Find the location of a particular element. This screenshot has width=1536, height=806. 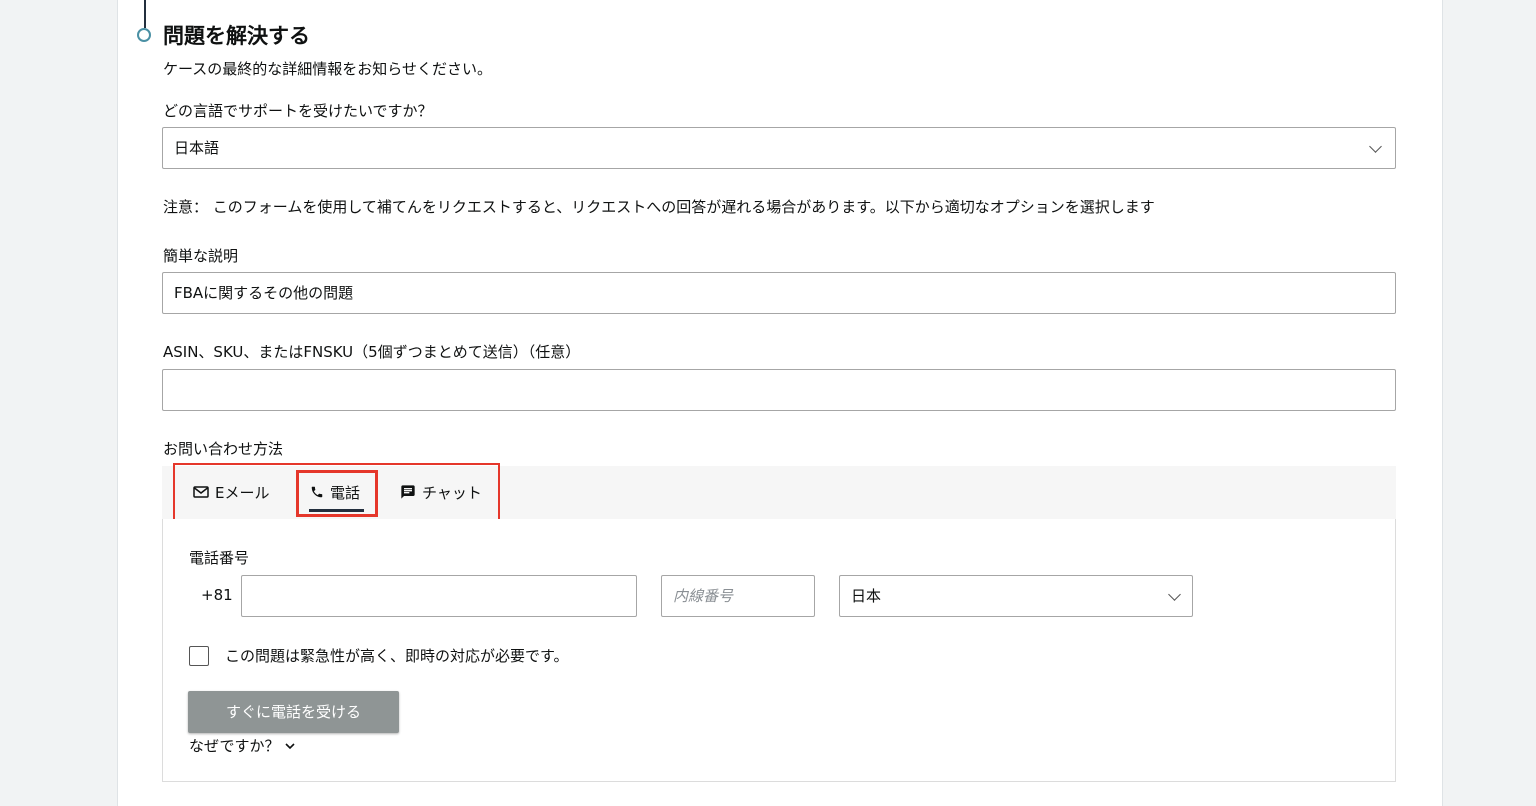

short-description-input: FBAに関するその他の問題 is located at coordinates (779, 293).